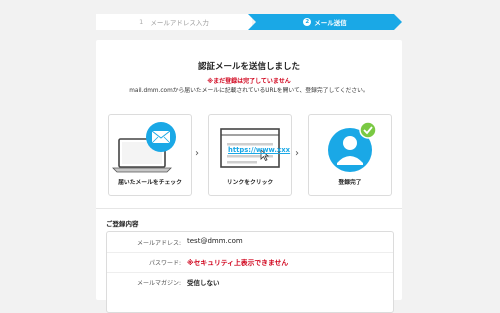 The width and height of the screenshot is (500, 313). Describe the element at coordinates (250, 242) in the screenshot. I see `detail-row-email: メールアドレス: test@dmm.com` at that location.